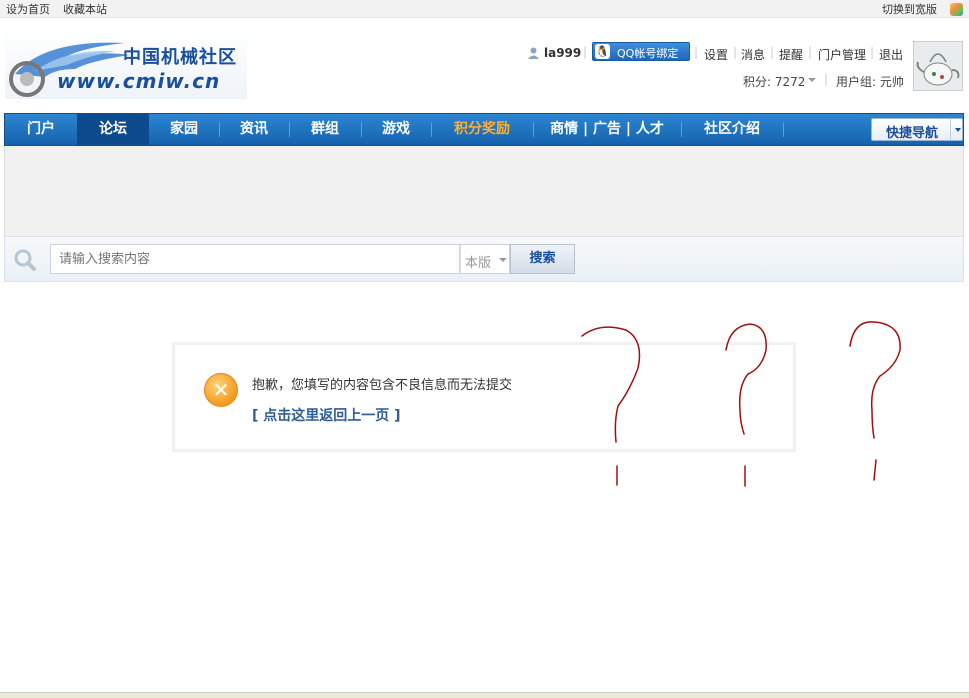  Describe the element at coordinates (221, 390) in the screenshot. I see `error-icon: ✕` at that location.